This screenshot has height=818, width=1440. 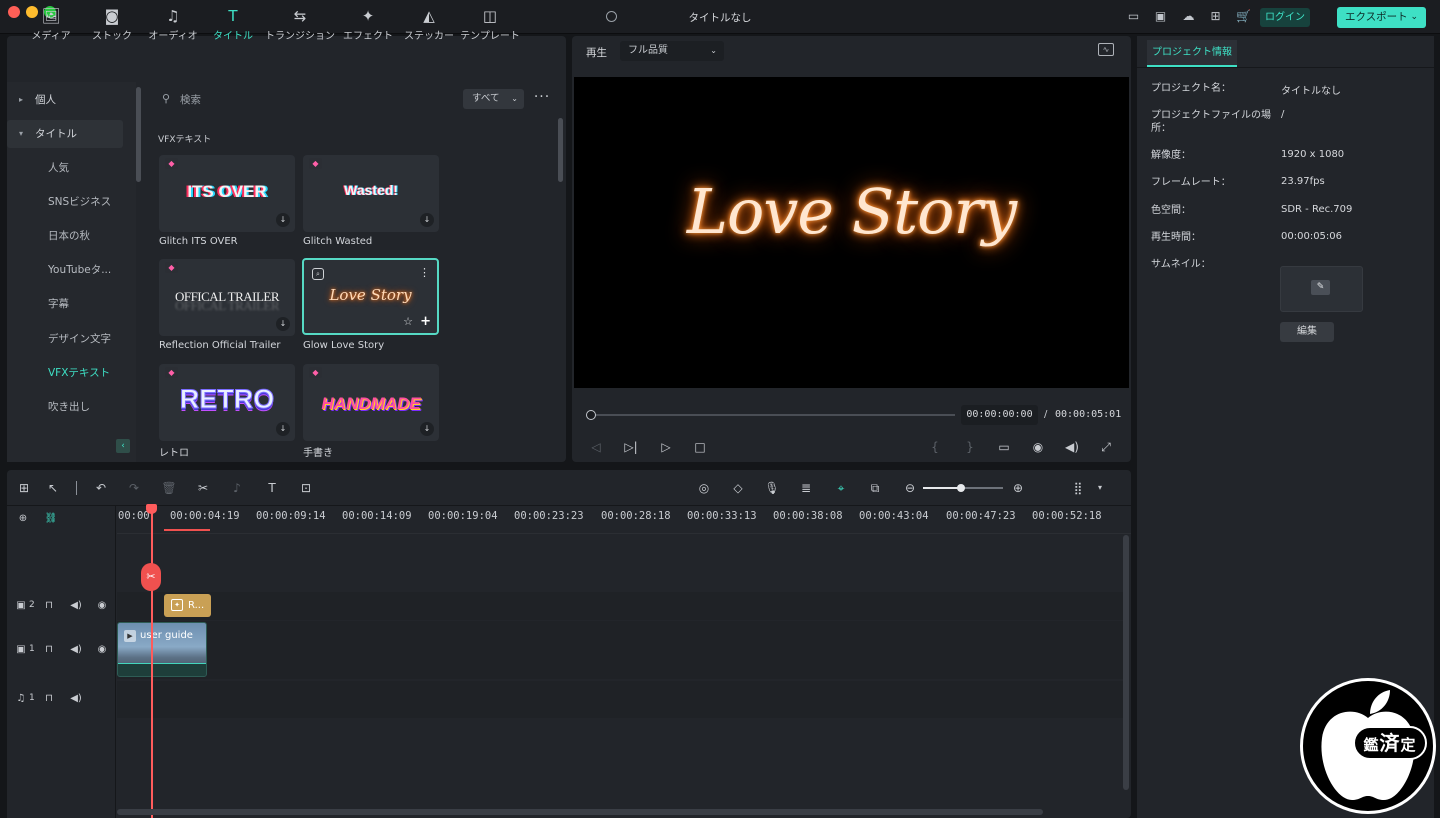 I want to click on category-item: デザイン文字, so click(x=61, y=339).